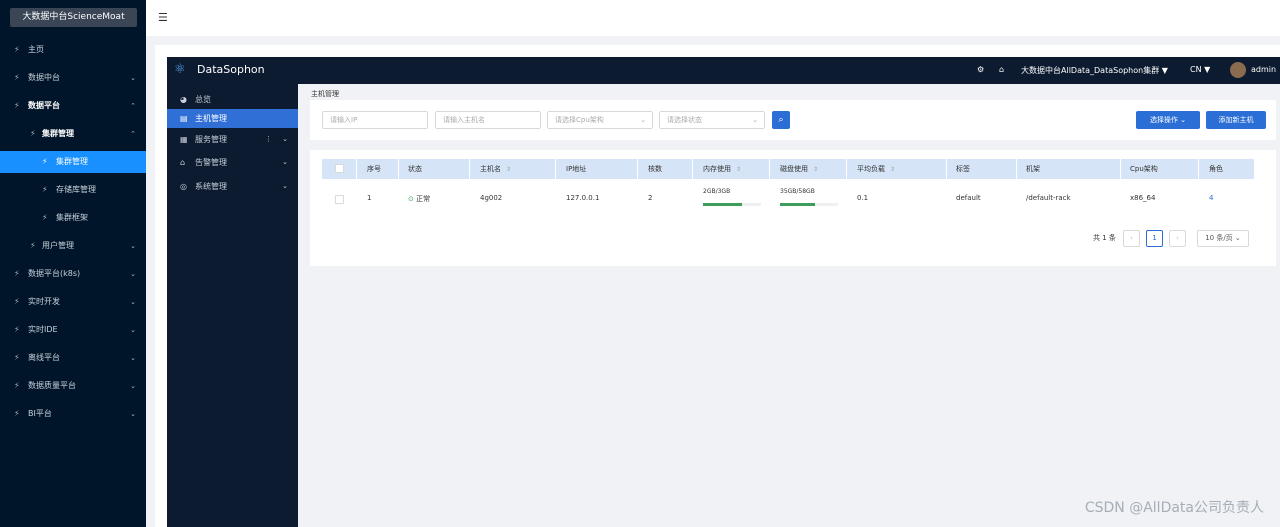 This screenshot has width=1280, height=527. Describe the element at coordinates (163, 17) in the screenshot. I see `menu-fold-icon: ☰` at that location.